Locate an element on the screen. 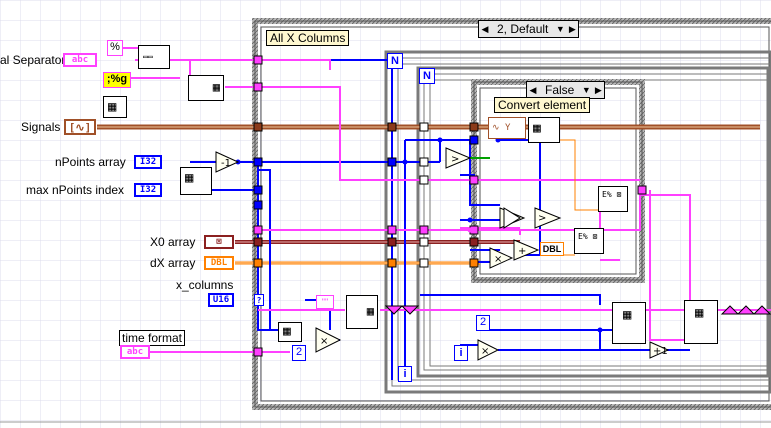 The image size is (771, 428). index-array-node-2: ▦ is located at coordinates (544, 130).